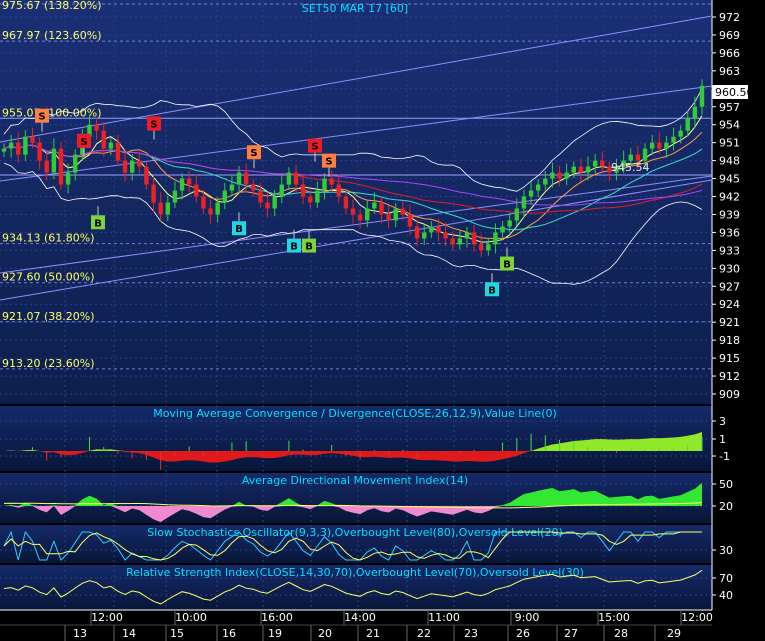 Image resolution: width=765 pixels, height=641 pixels. Describe the element at coordinates (277, 617) in the screenshot. I see `time-label: 16:00` at that location.